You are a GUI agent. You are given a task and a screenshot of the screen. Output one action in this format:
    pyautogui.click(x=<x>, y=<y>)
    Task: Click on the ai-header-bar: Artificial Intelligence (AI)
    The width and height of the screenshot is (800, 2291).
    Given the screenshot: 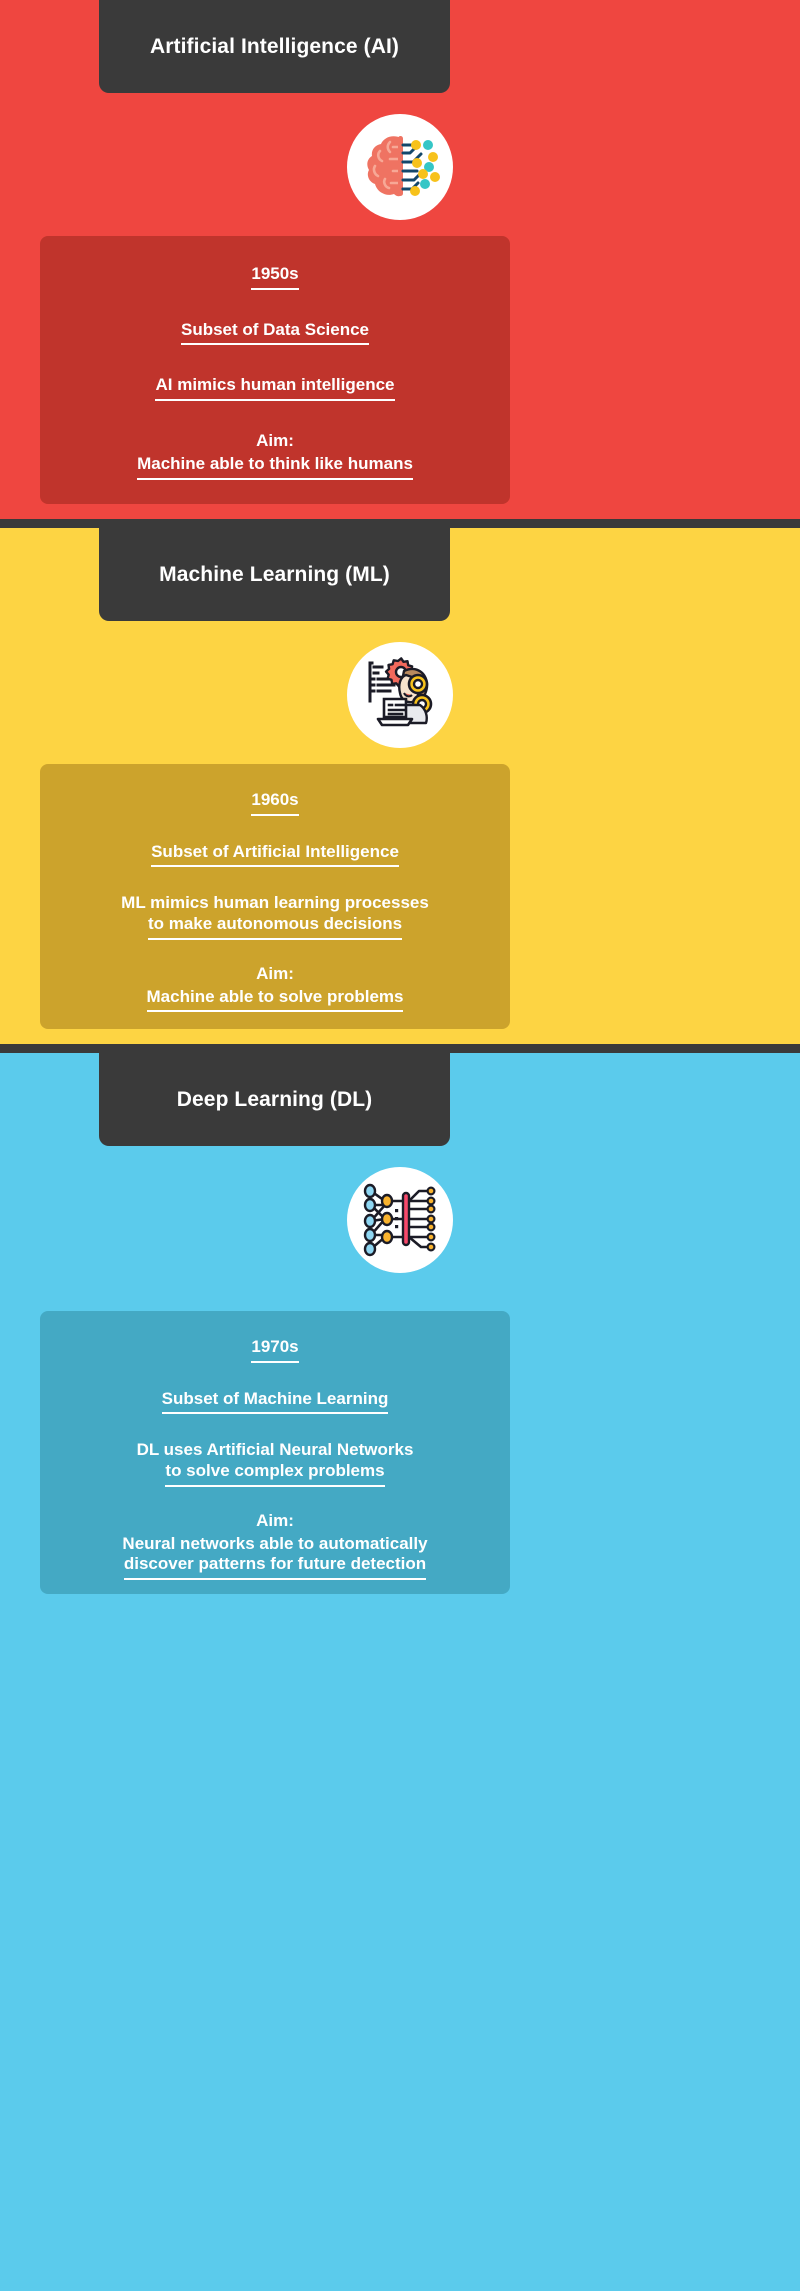 What is the action you would take?
    pyautogui.click(x=274, y=46)
    